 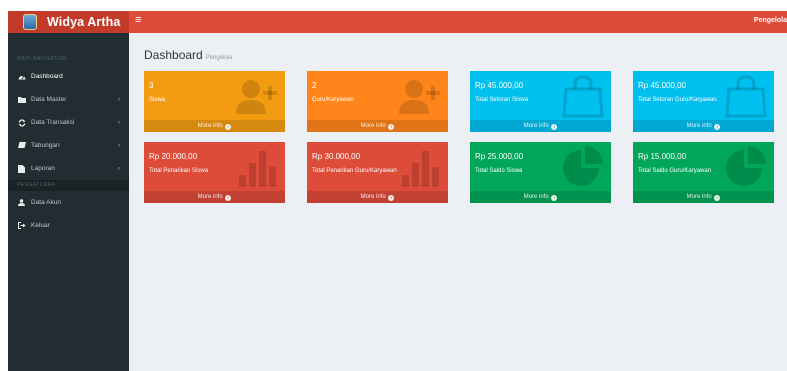 What do you see at coordinates (84, 22) in the screenshot?
I see `brand-name: Widya Artha` at bounding box center [84, 22].